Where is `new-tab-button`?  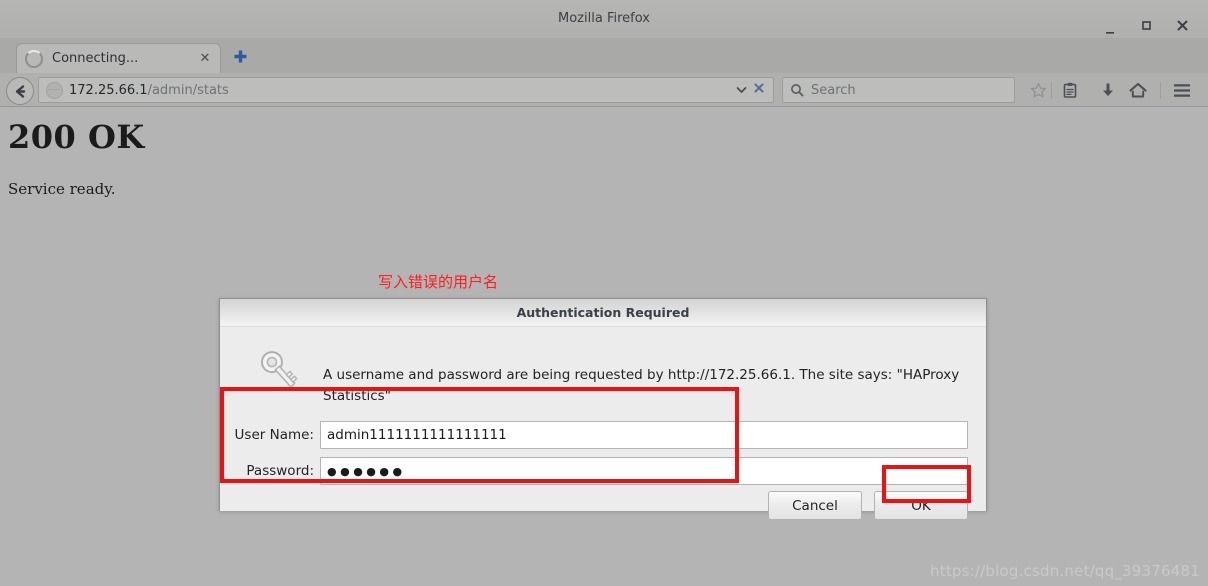
new-tab-button is located at coordinates (240, 59).